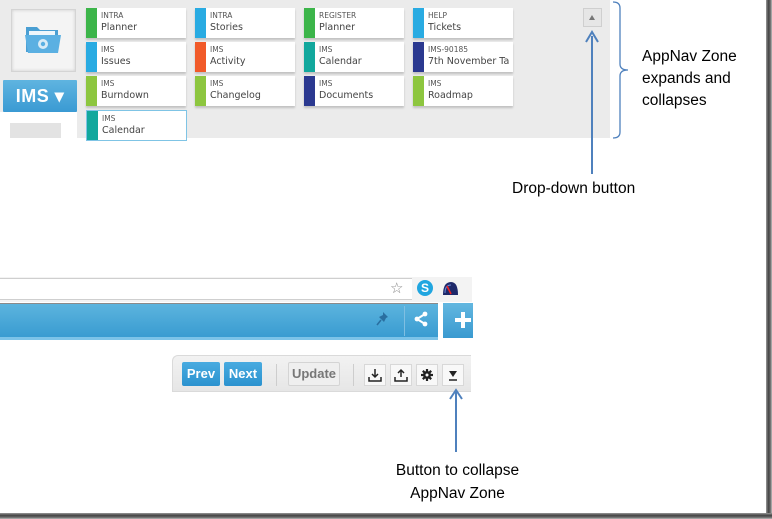 The width and height of the screenshot is (772, 519). Describe the element at coordinates (346, 95) in the screenshot. I see `tile-name: Documents` at that location.